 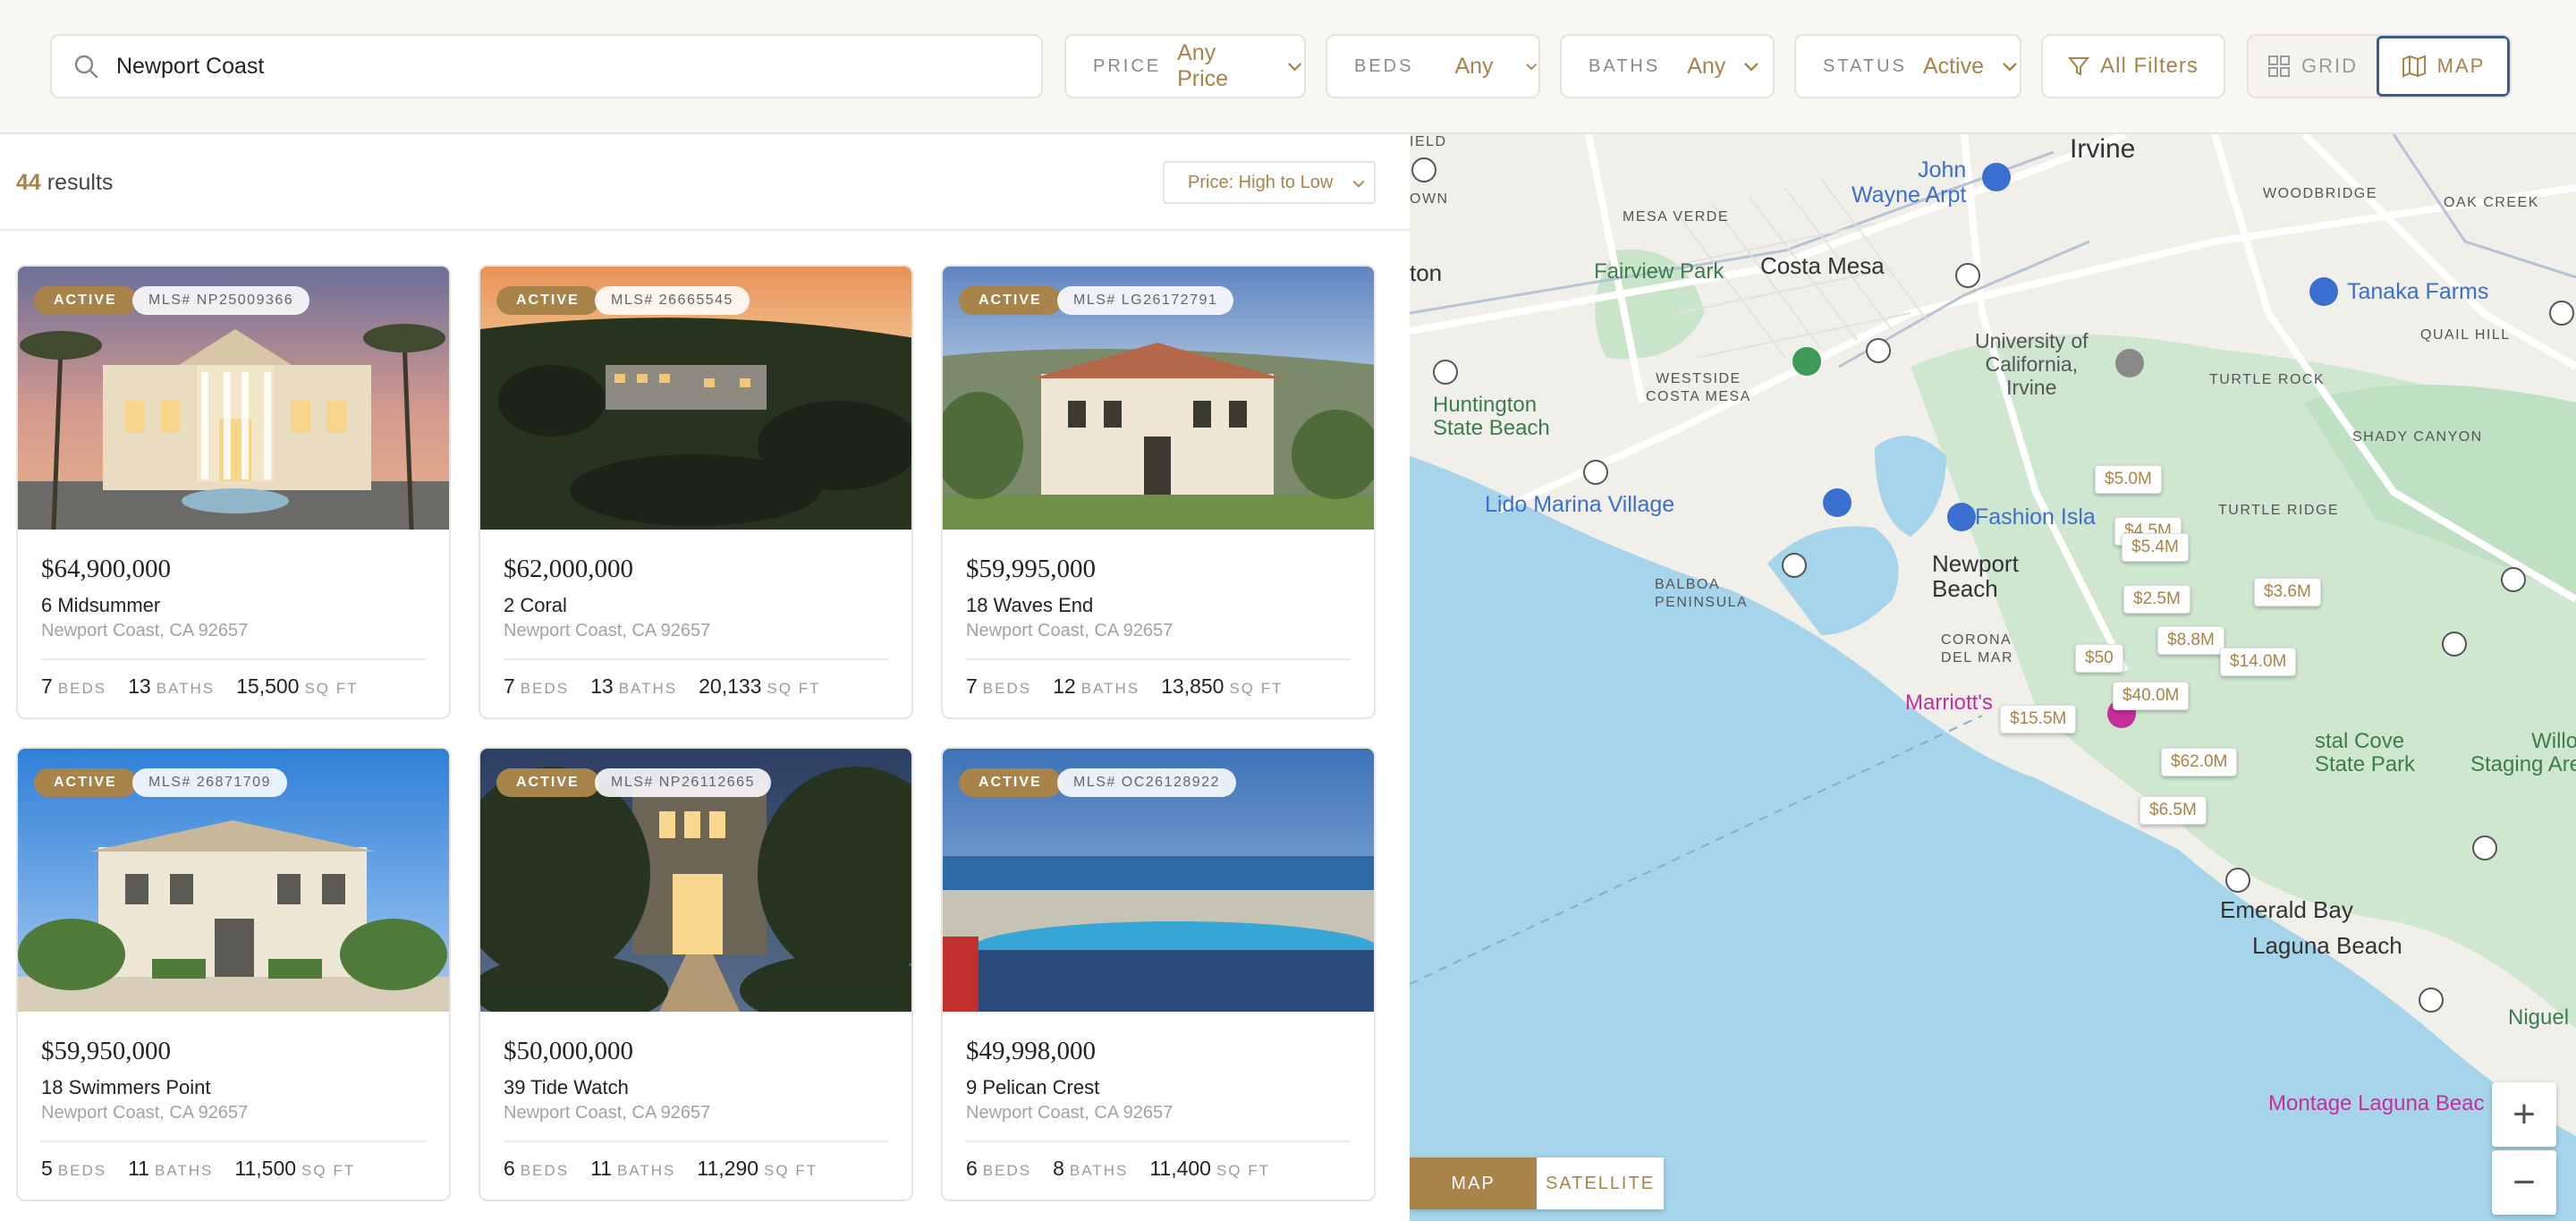 What do you see at coordinates (2199, 762) in the screenshot?
I see `price-pin: $62.0M` at bounding box center [2199, 762].